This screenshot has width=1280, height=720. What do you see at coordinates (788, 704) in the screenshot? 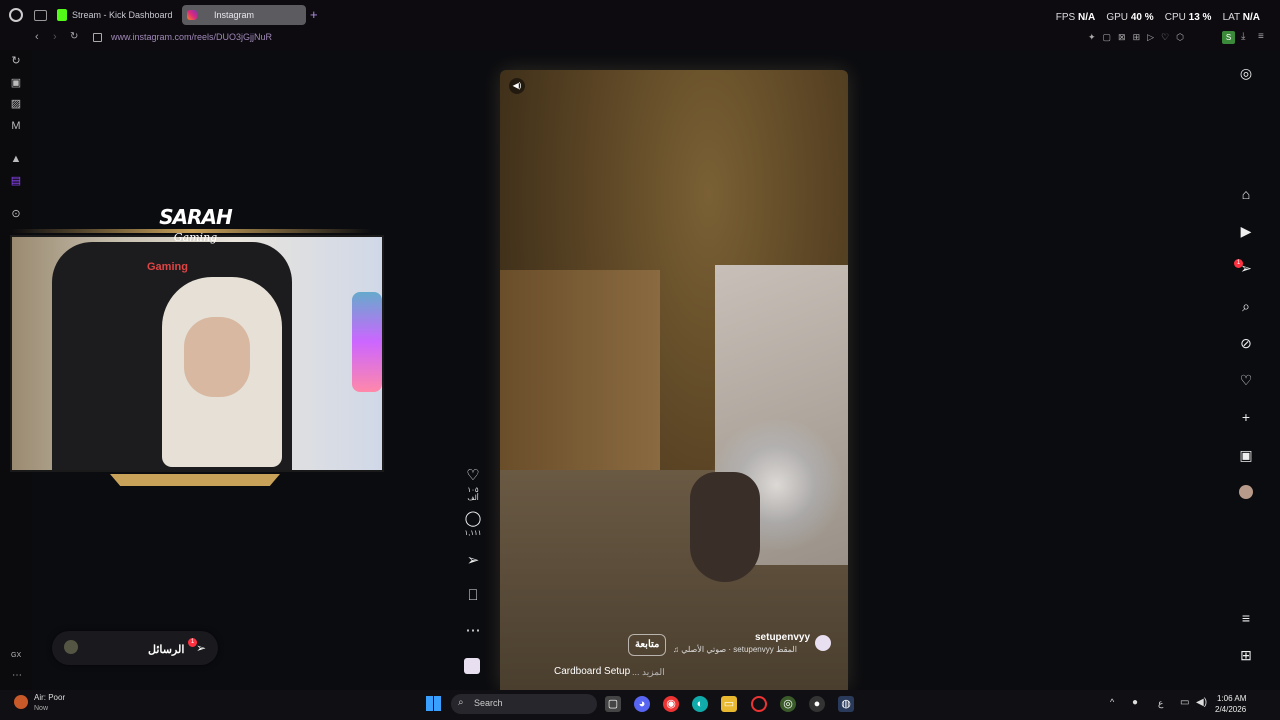
I see `app-icon: ◎` at bounding box center [788, 704].